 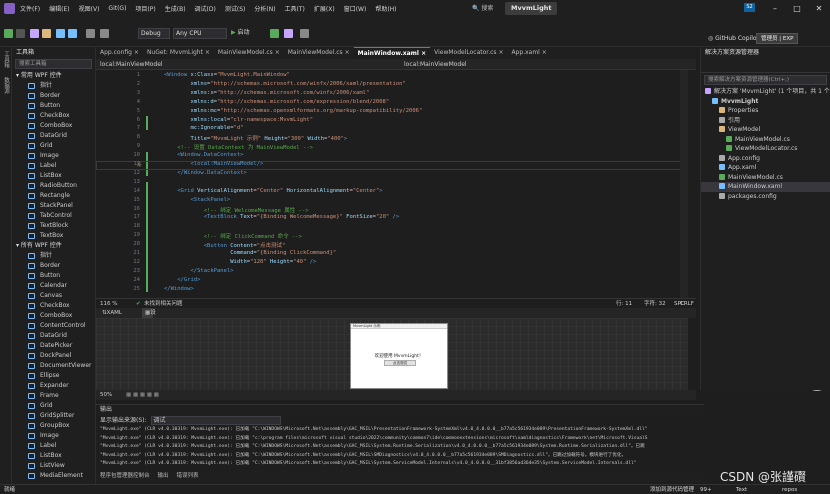 I want to click on designer-zoom: 50%, so click(x=106, y=395).